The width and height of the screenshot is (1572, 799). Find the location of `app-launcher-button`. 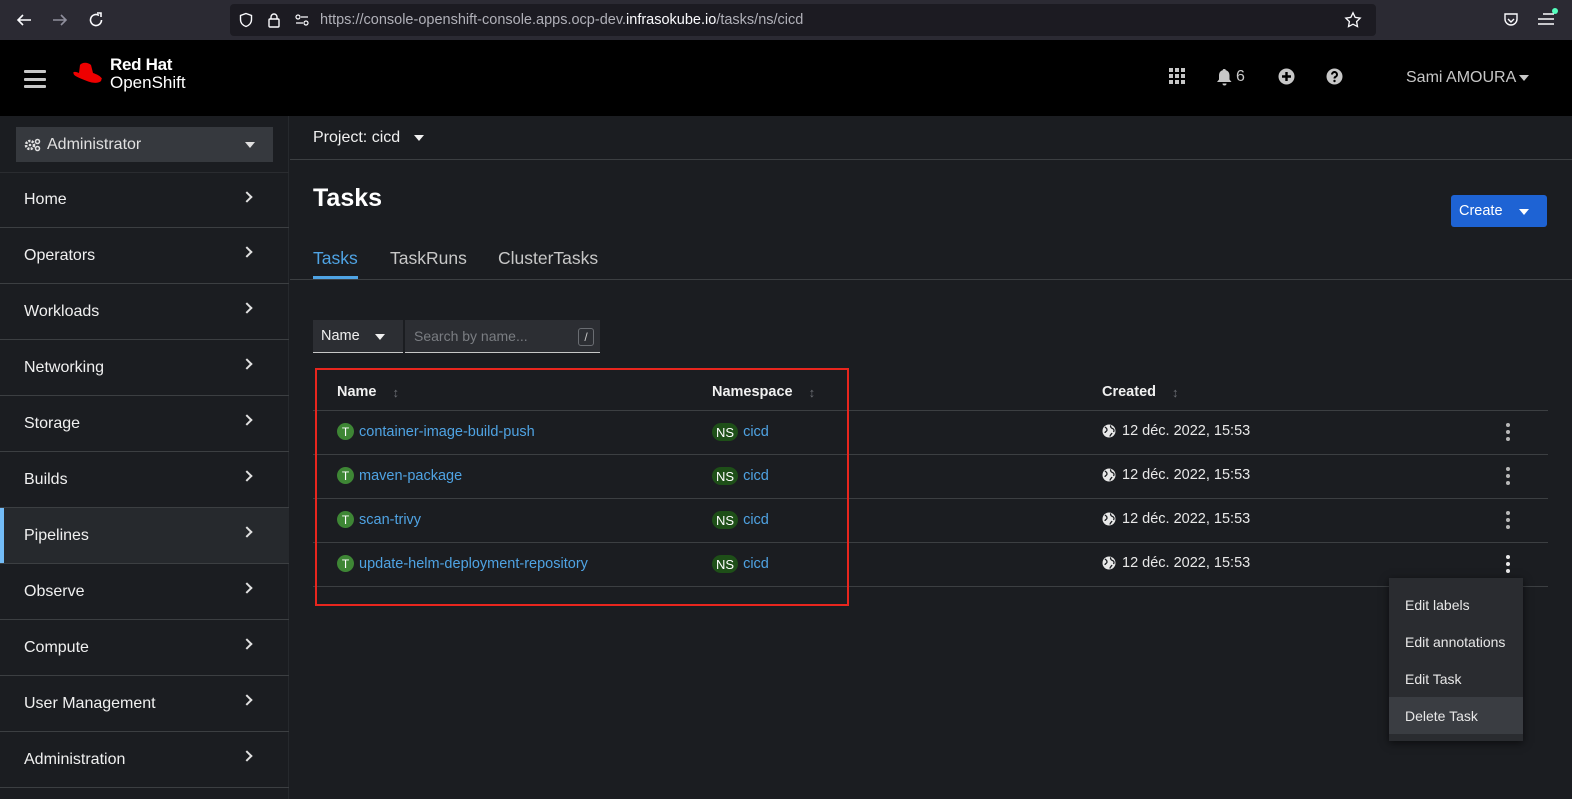

app-launcher-button is located at coordinates (1177, 76).